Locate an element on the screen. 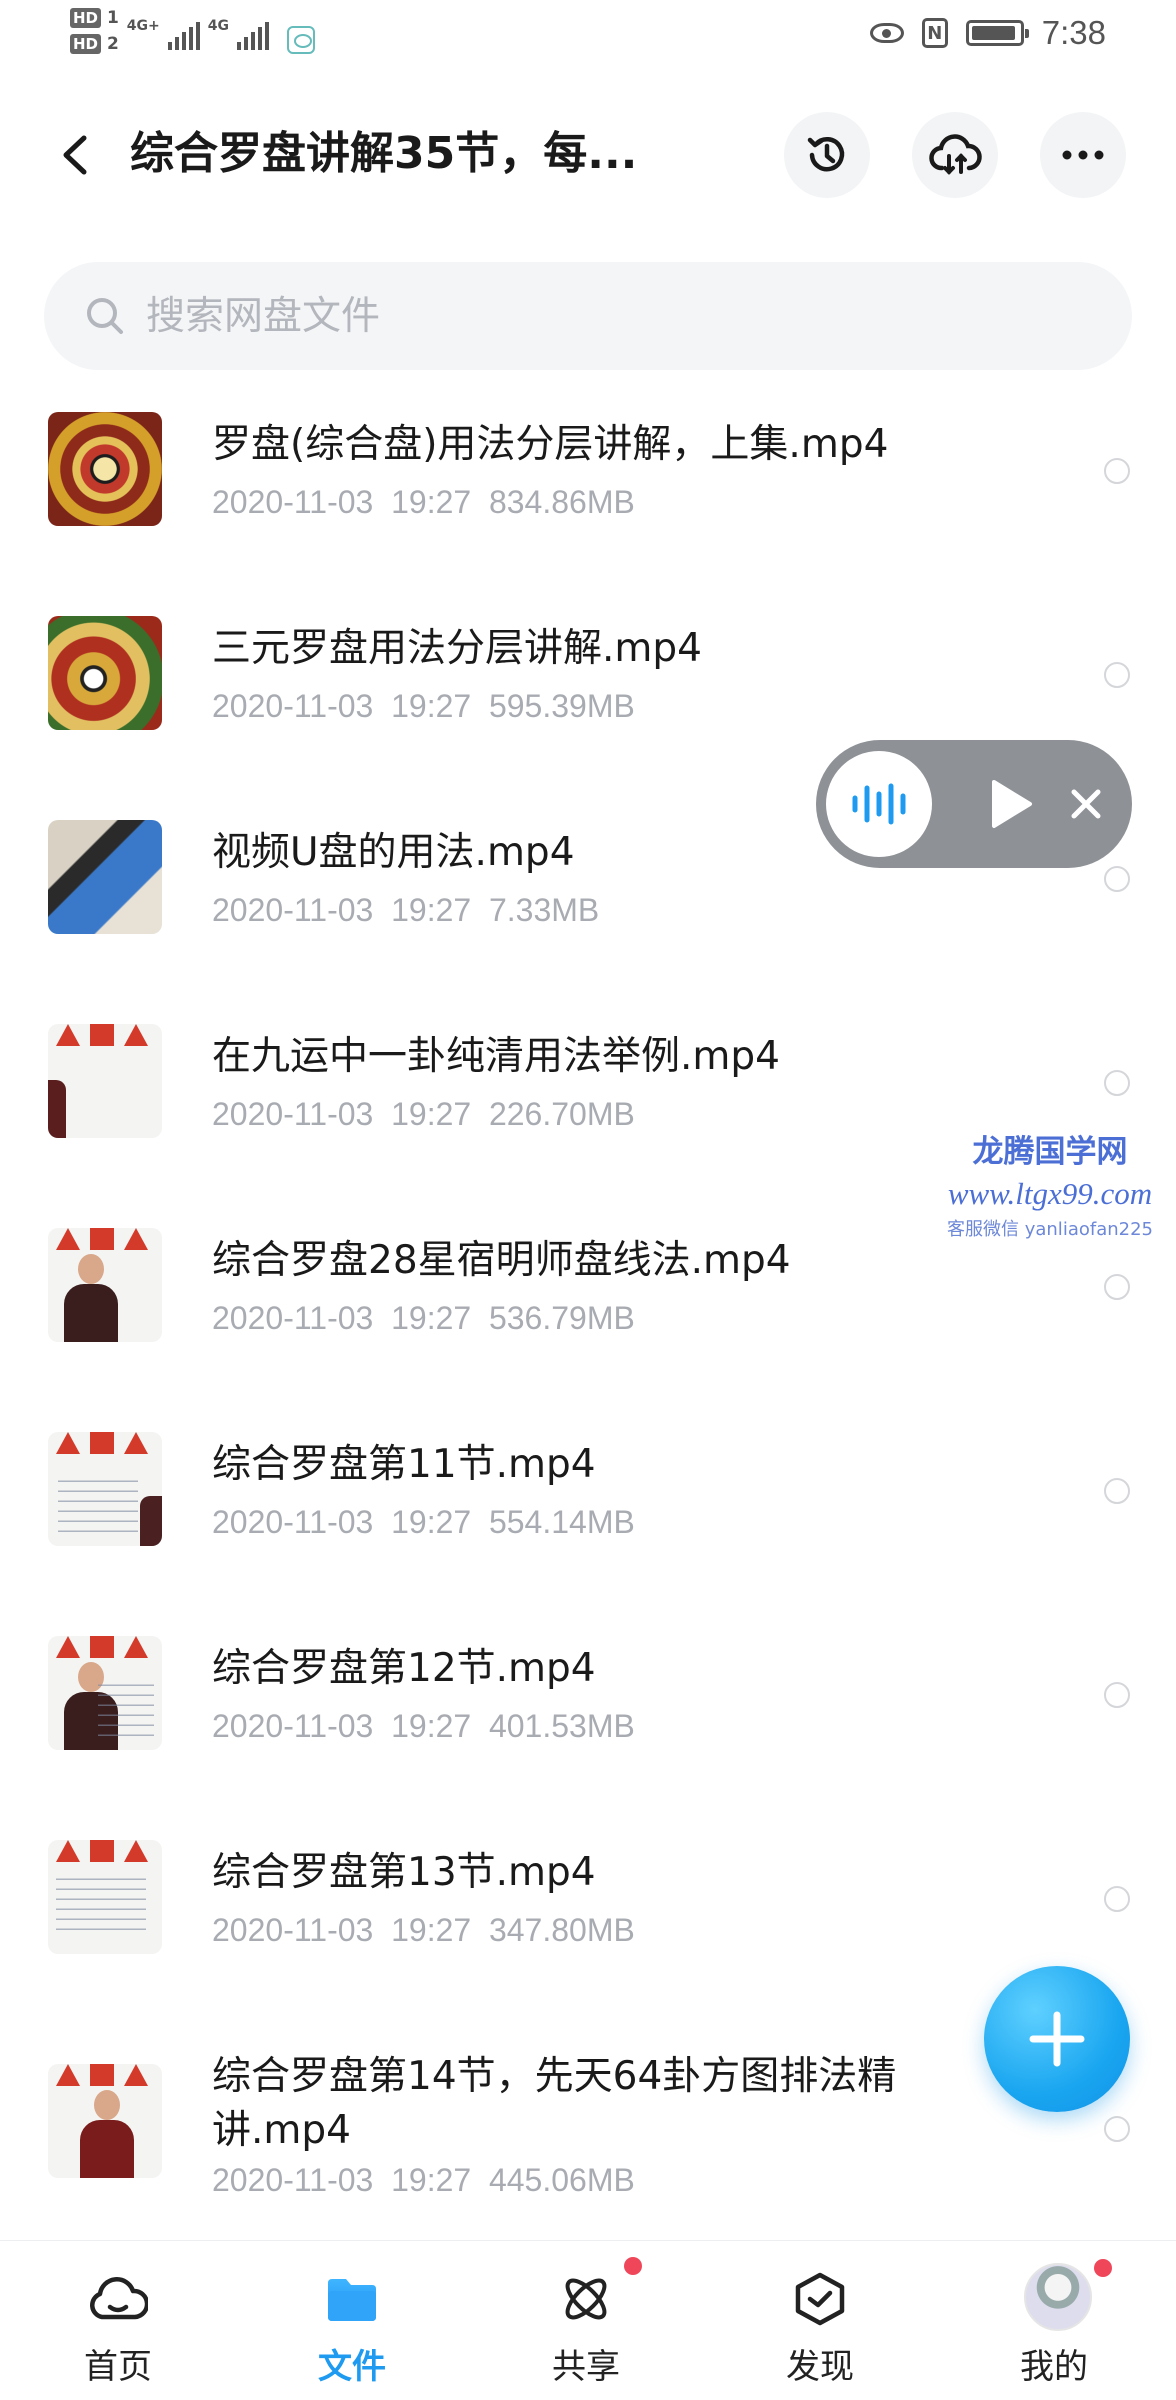  status-left: HD 1 HD 2 4G+ 4G is located at coordinates (192, 31).